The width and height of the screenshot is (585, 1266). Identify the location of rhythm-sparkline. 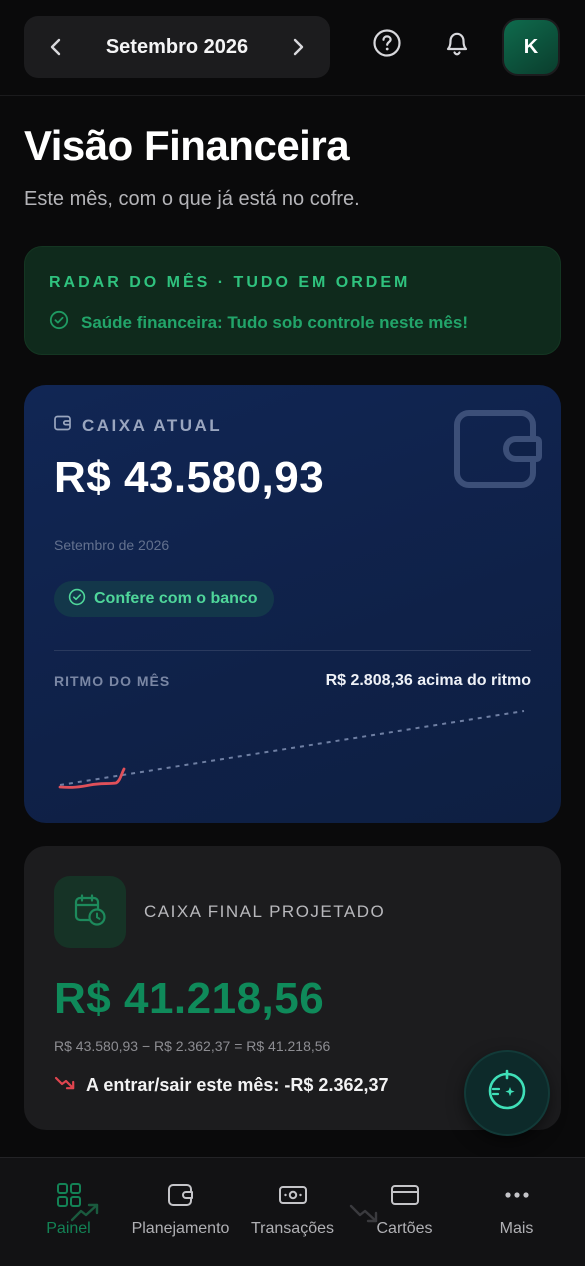
(291, 749).